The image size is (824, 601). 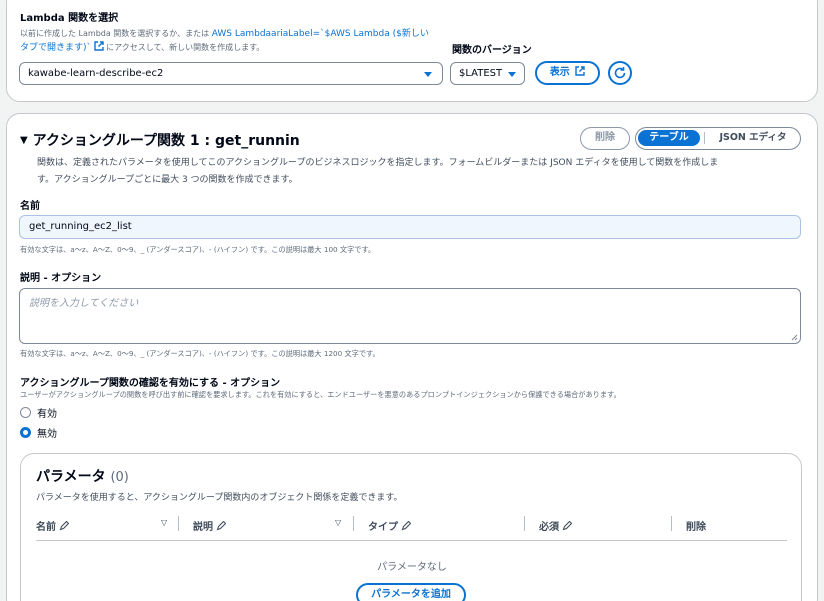 What do you see at coordinates (55, 48) in the screenshot?
I see `aws-lambda-link-line2: タブで開きます)`` at bounding box center [55, 48].